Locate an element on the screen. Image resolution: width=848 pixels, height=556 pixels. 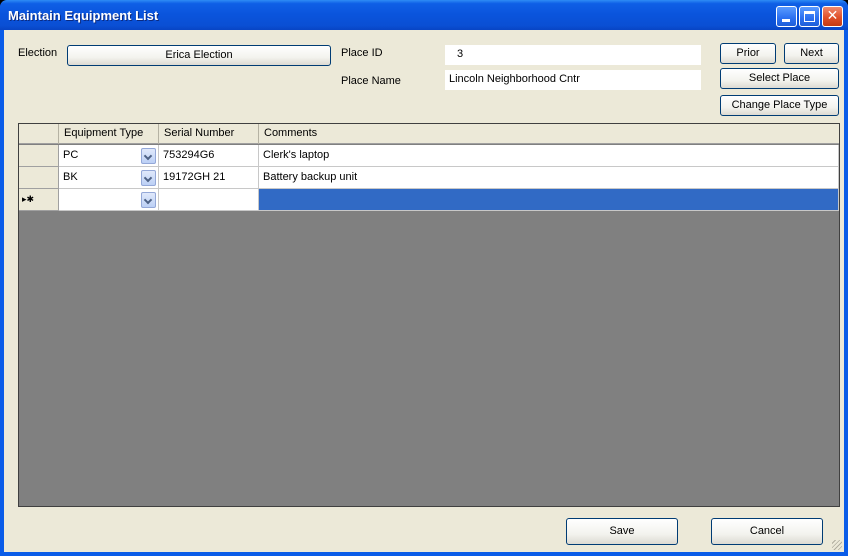
close-button: ✕ is located at coordinates (832, 16).